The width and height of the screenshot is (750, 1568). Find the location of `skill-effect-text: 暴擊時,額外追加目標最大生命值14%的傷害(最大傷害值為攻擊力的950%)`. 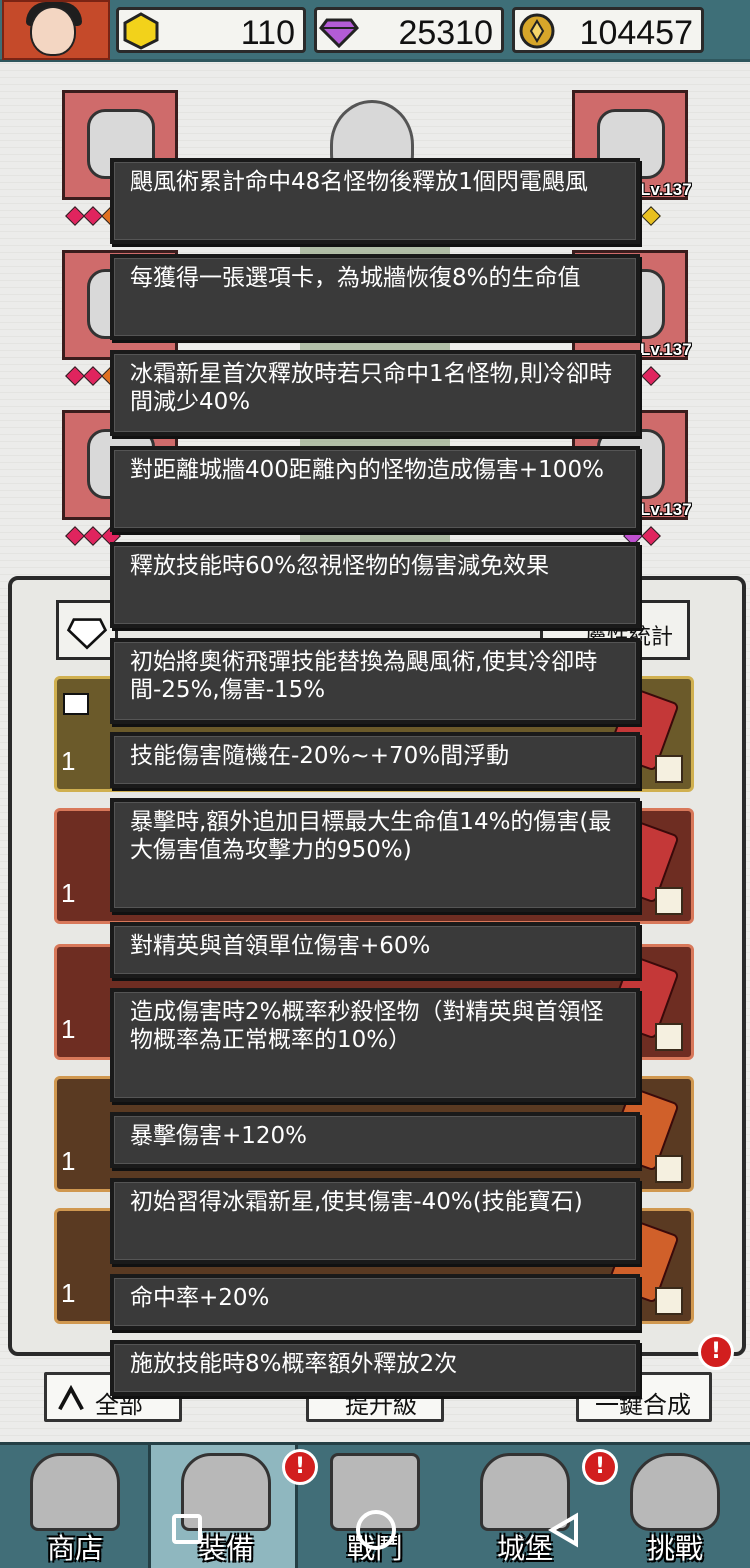

skill-effect-text: 暴擊時,額外追加目標最大生命值14%的傷害(最大傷害值為攻擊力的950%) is located at coordinates (371, 836).